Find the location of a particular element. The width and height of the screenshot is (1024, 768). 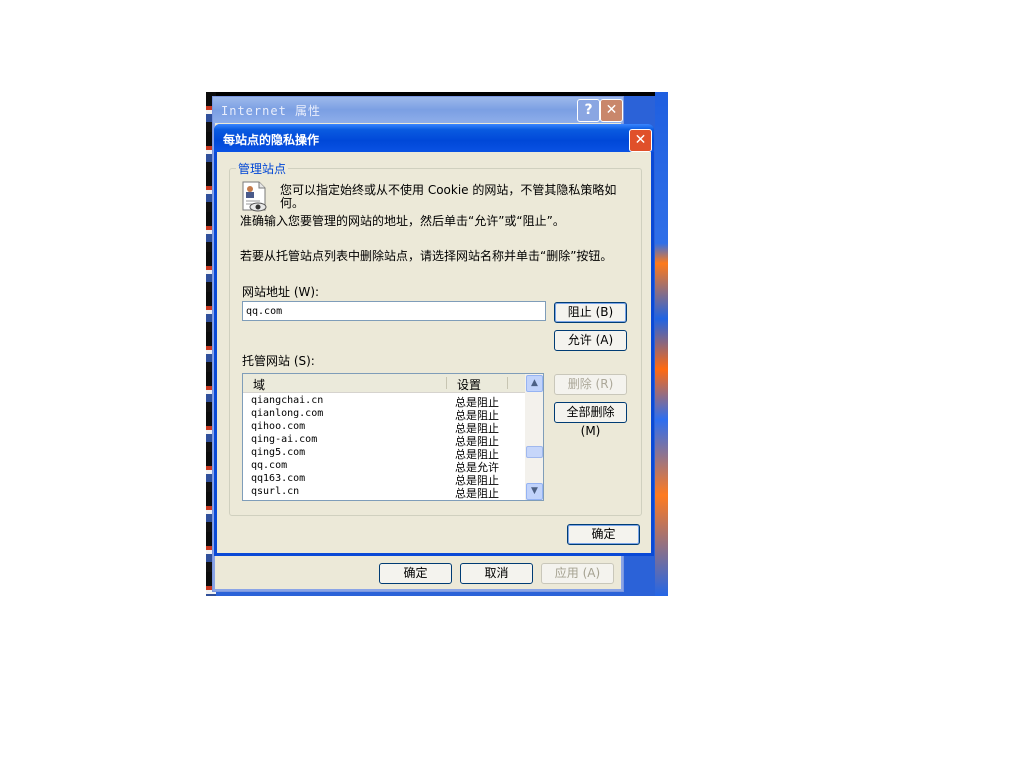

description-line-2: 何。 is located at coordinates (292, 203).